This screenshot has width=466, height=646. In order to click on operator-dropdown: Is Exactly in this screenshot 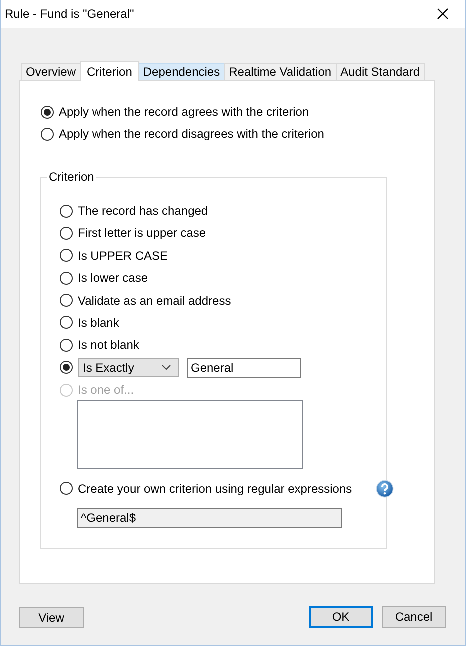, I will do `click(128, 368)`.